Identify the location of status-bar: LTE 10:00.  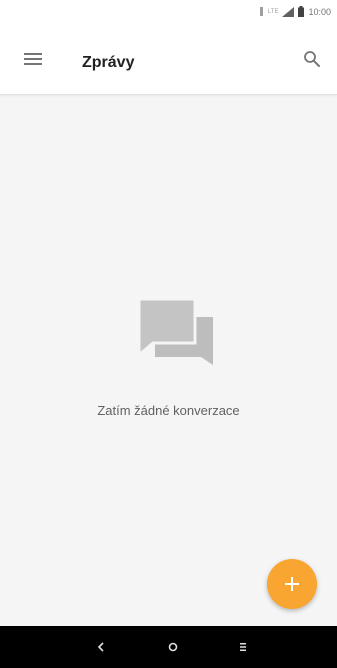
(168, 13).